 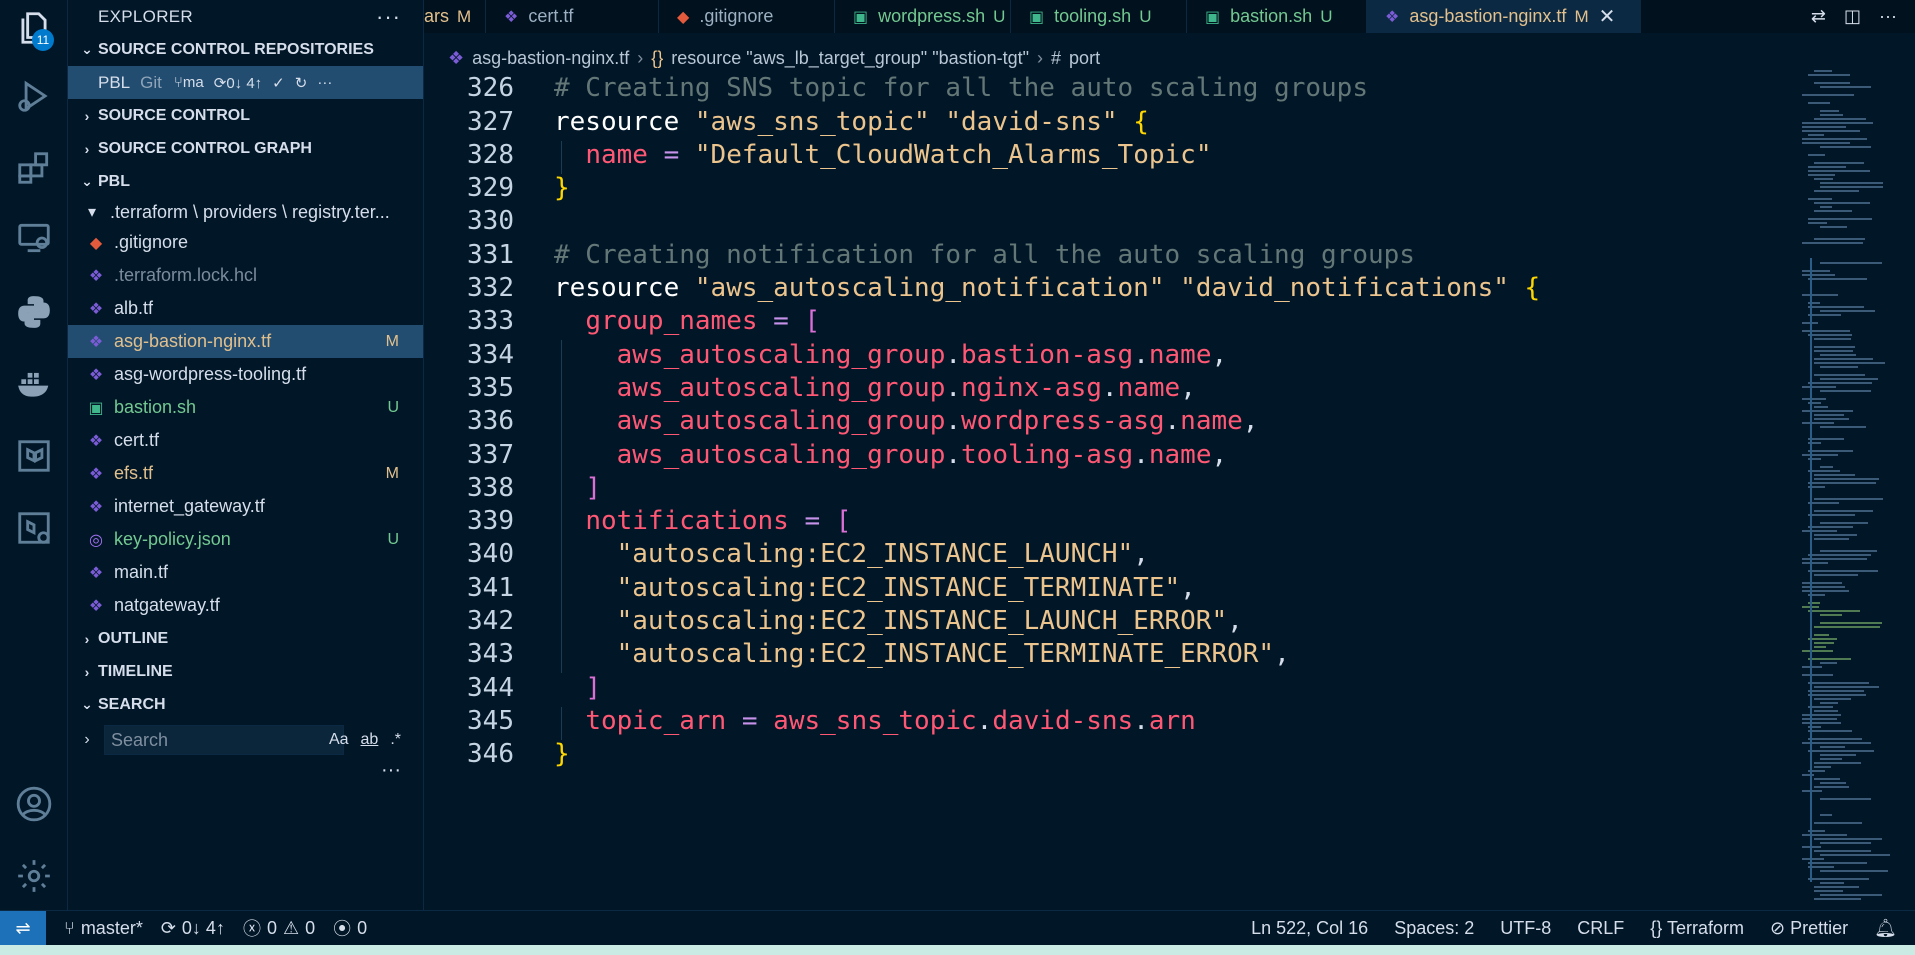 What do you see at coordinates (1109, 754) in the screenshot?
I see `code-line: 346}` at bounding box center [1109, 754].